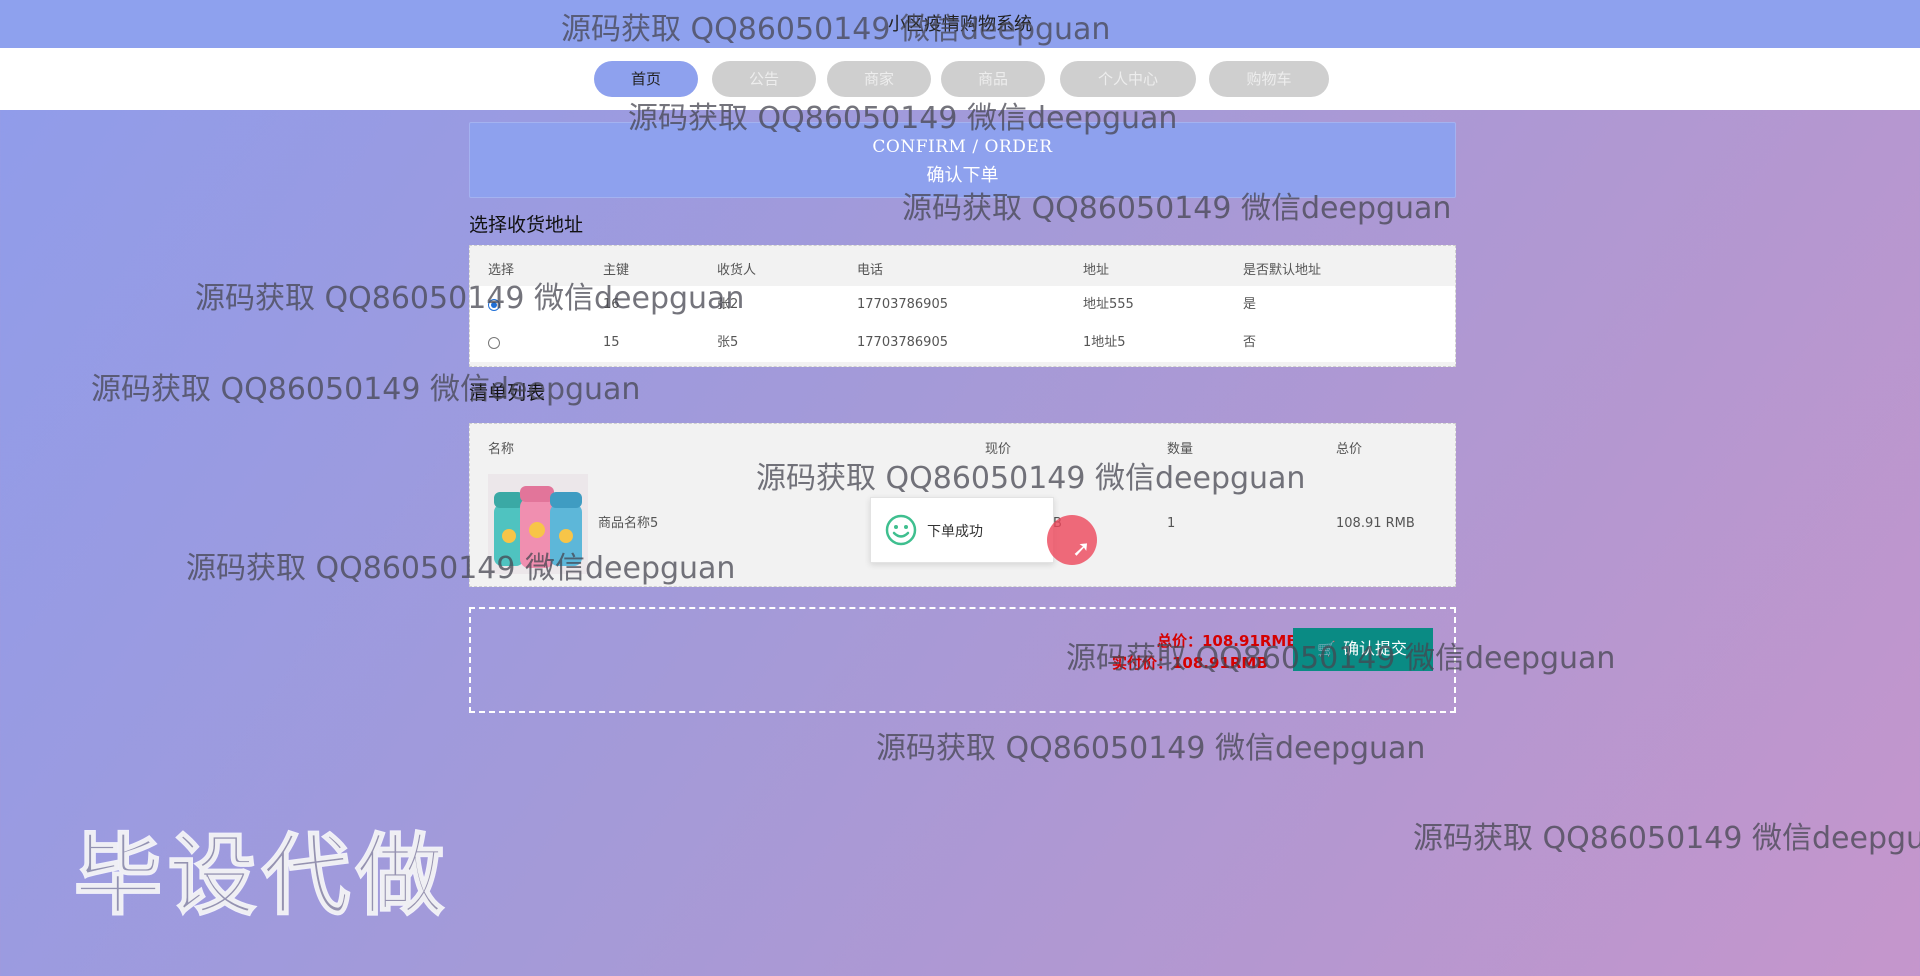 The width and height of the screenshot is (1920, 976). I want to click on address-header-phone: 电话, so click(870, 270).